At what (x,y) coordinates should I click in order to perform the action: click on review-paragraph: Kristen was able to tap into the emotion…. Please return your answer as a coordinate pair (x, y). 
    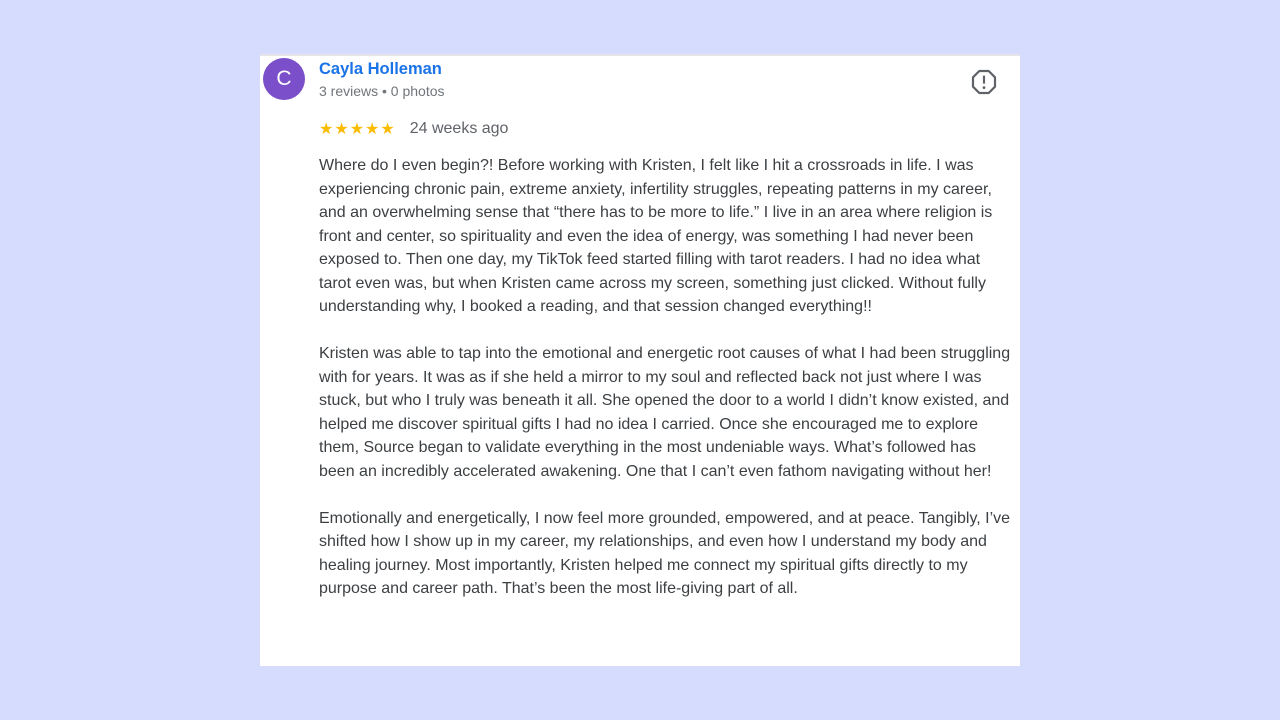
    Looking at the image, I should click on (665, 412).